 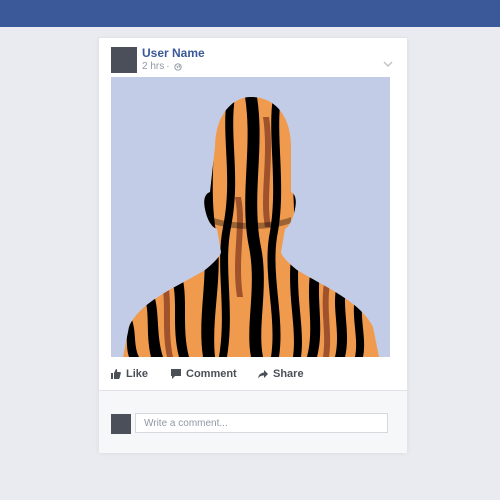 I want to click on author-name-link: User Name, so click(x=173, y=53).